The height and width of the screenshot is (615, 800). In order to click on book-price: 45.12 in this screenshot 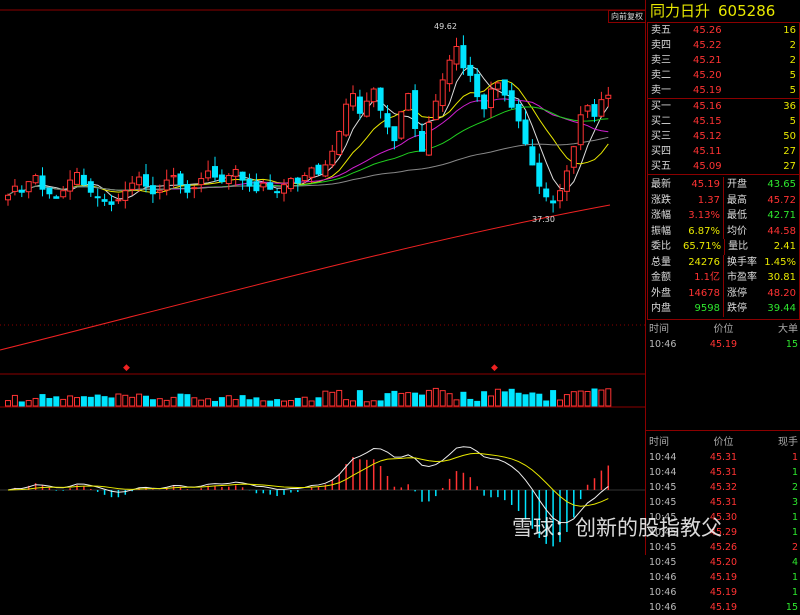, I will do `click(707, 136)`.